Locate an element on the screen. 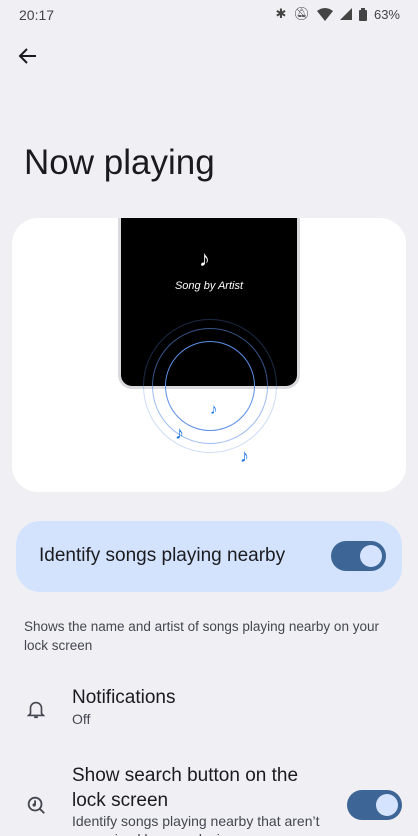 The width and height of the screenshot is (418, 836). signal-icon is located at coordinates (345, 14).